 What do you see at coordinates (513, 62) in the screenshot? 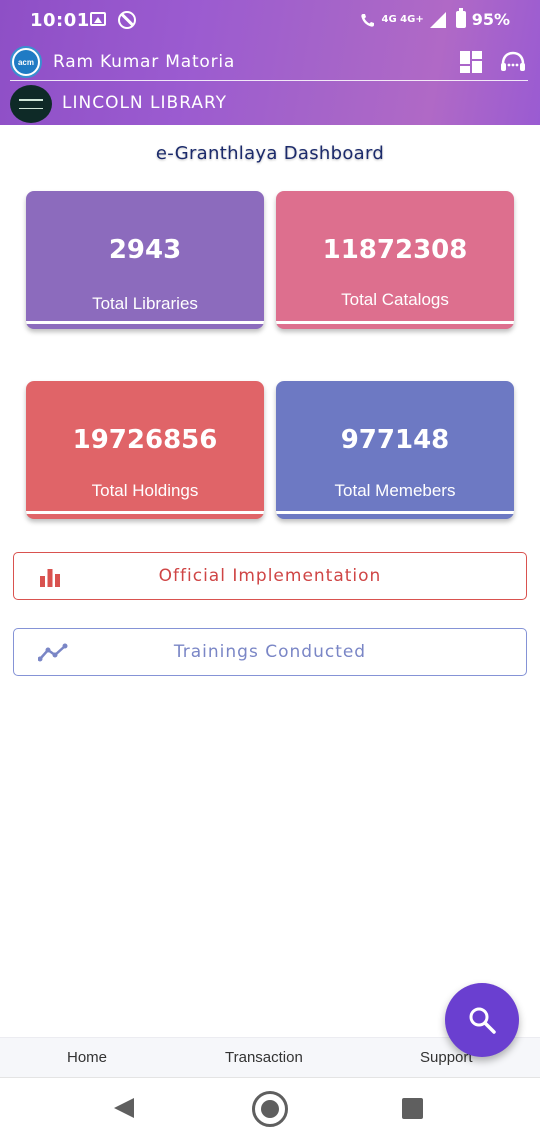
I see `support-headset-icon` at bounding box center [513, 62].